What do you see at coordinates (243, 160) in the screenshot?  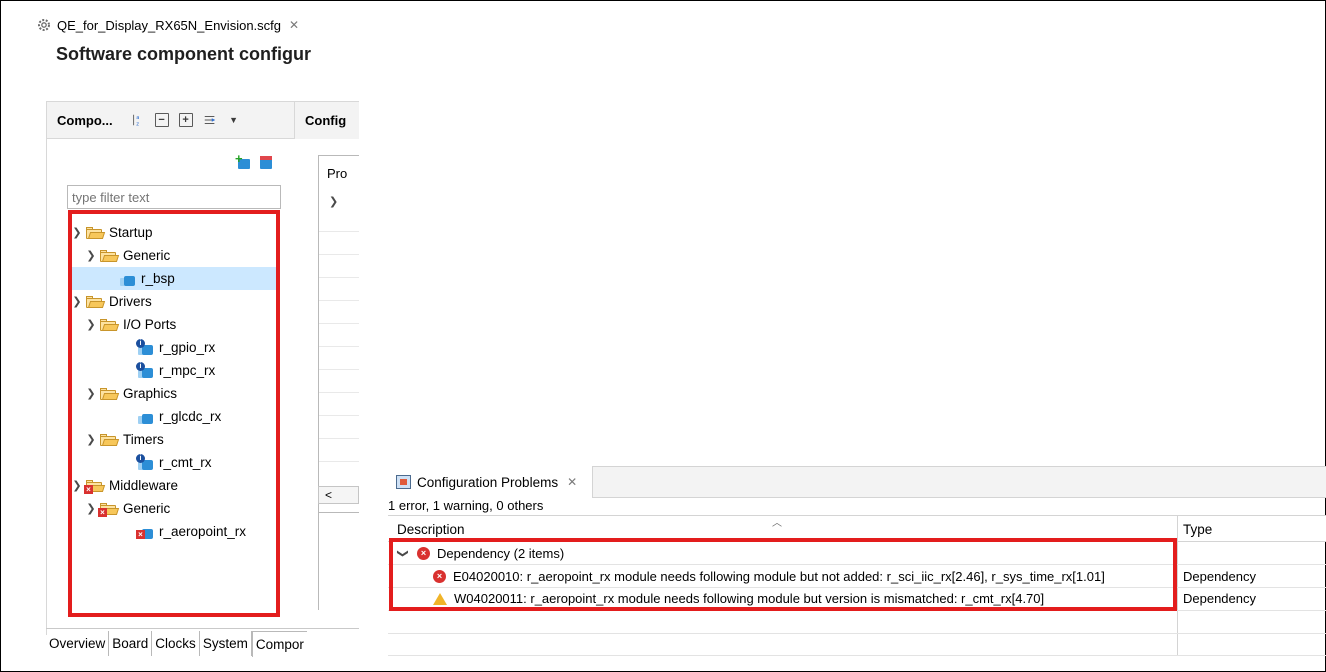 I see `add-component-icon: +` at bounding box center [243, 160].